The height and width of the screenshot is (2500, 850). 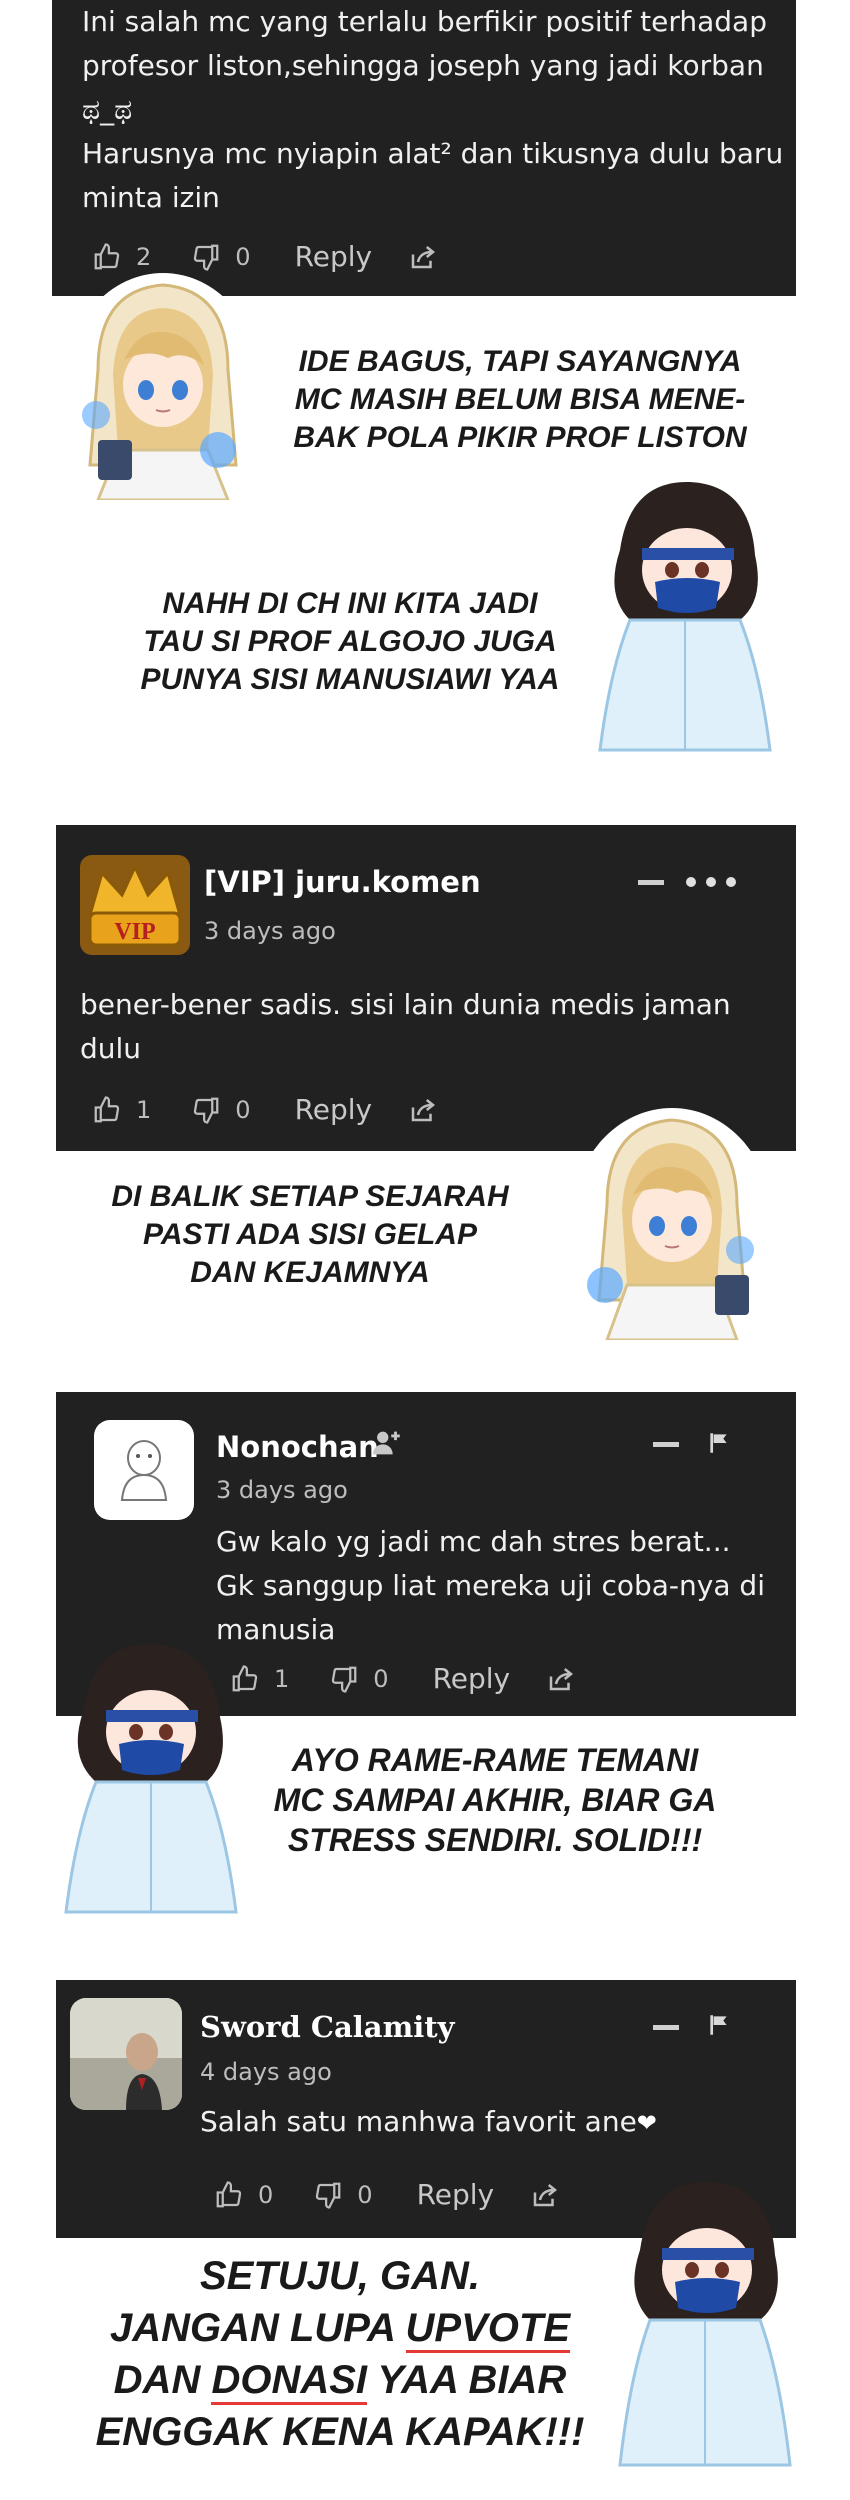 What do you see at coordinates (387, 1445) in the screenshot?
I see `add-friend-icon` at bounding box center [387, 1445].